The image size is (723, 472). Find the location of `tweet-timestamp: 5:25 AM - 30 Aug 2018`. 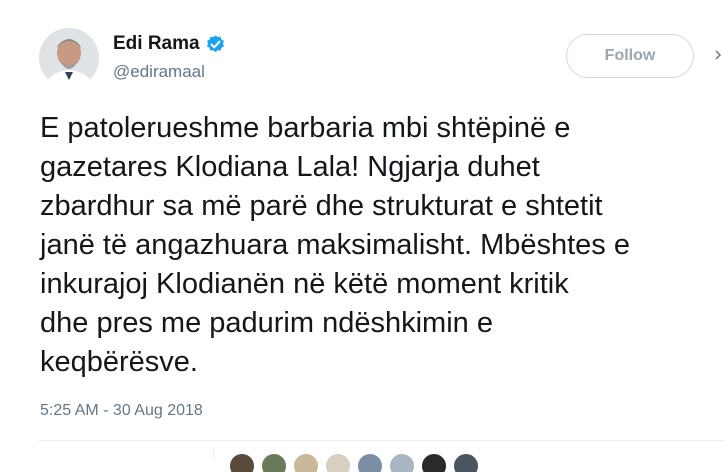

tweet-timestamp: 5:25 AM - 30 Aug 2018 is located at coordinates (121, 411).